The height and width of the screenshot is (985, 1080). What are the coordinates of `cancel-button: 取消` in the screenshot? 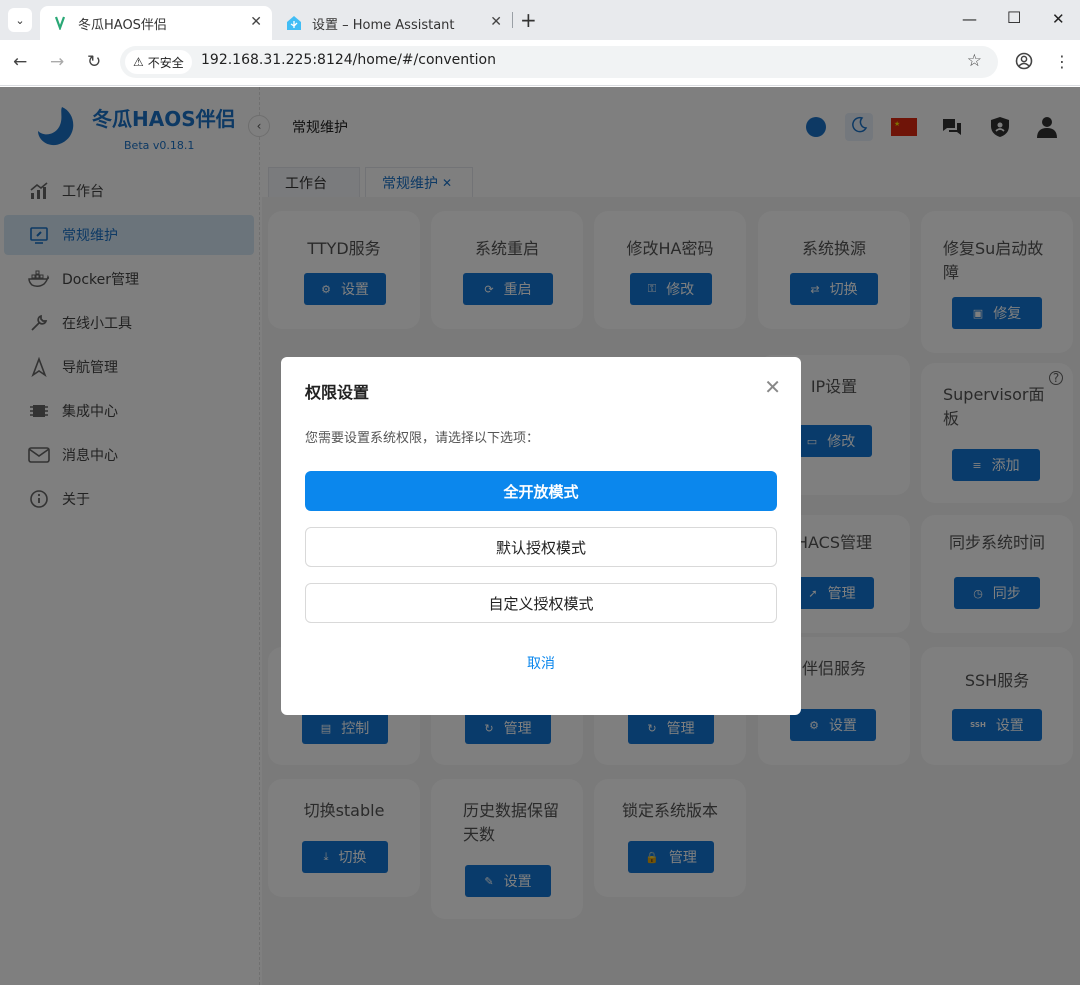 It's located at (541, 663).